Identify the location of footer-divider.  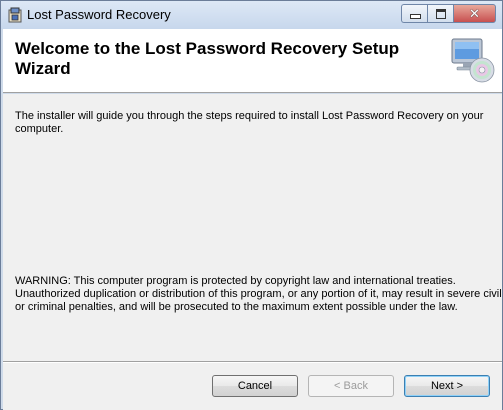
(252, 362).